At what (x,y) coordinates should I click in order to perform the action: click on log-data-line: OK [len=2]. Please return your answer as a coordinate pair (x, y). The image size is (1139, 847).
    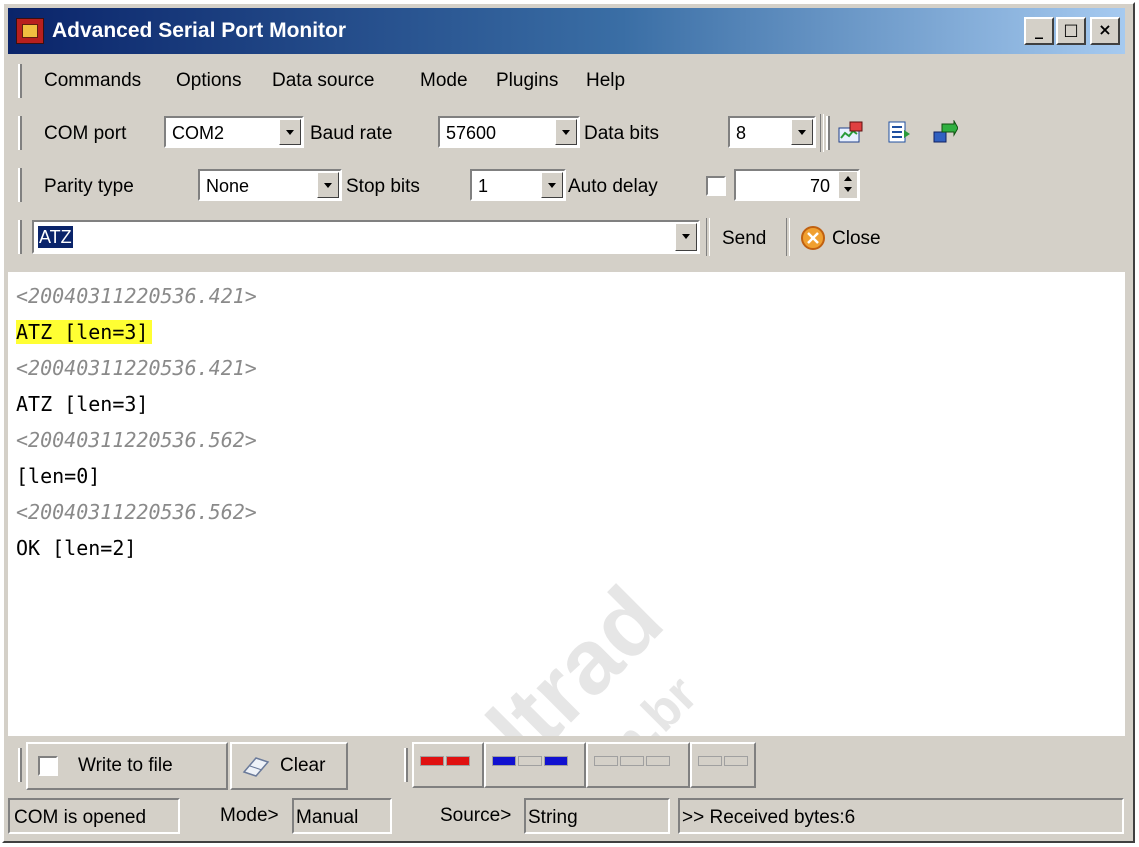
    Looking at the image, I should click on (76, 548).